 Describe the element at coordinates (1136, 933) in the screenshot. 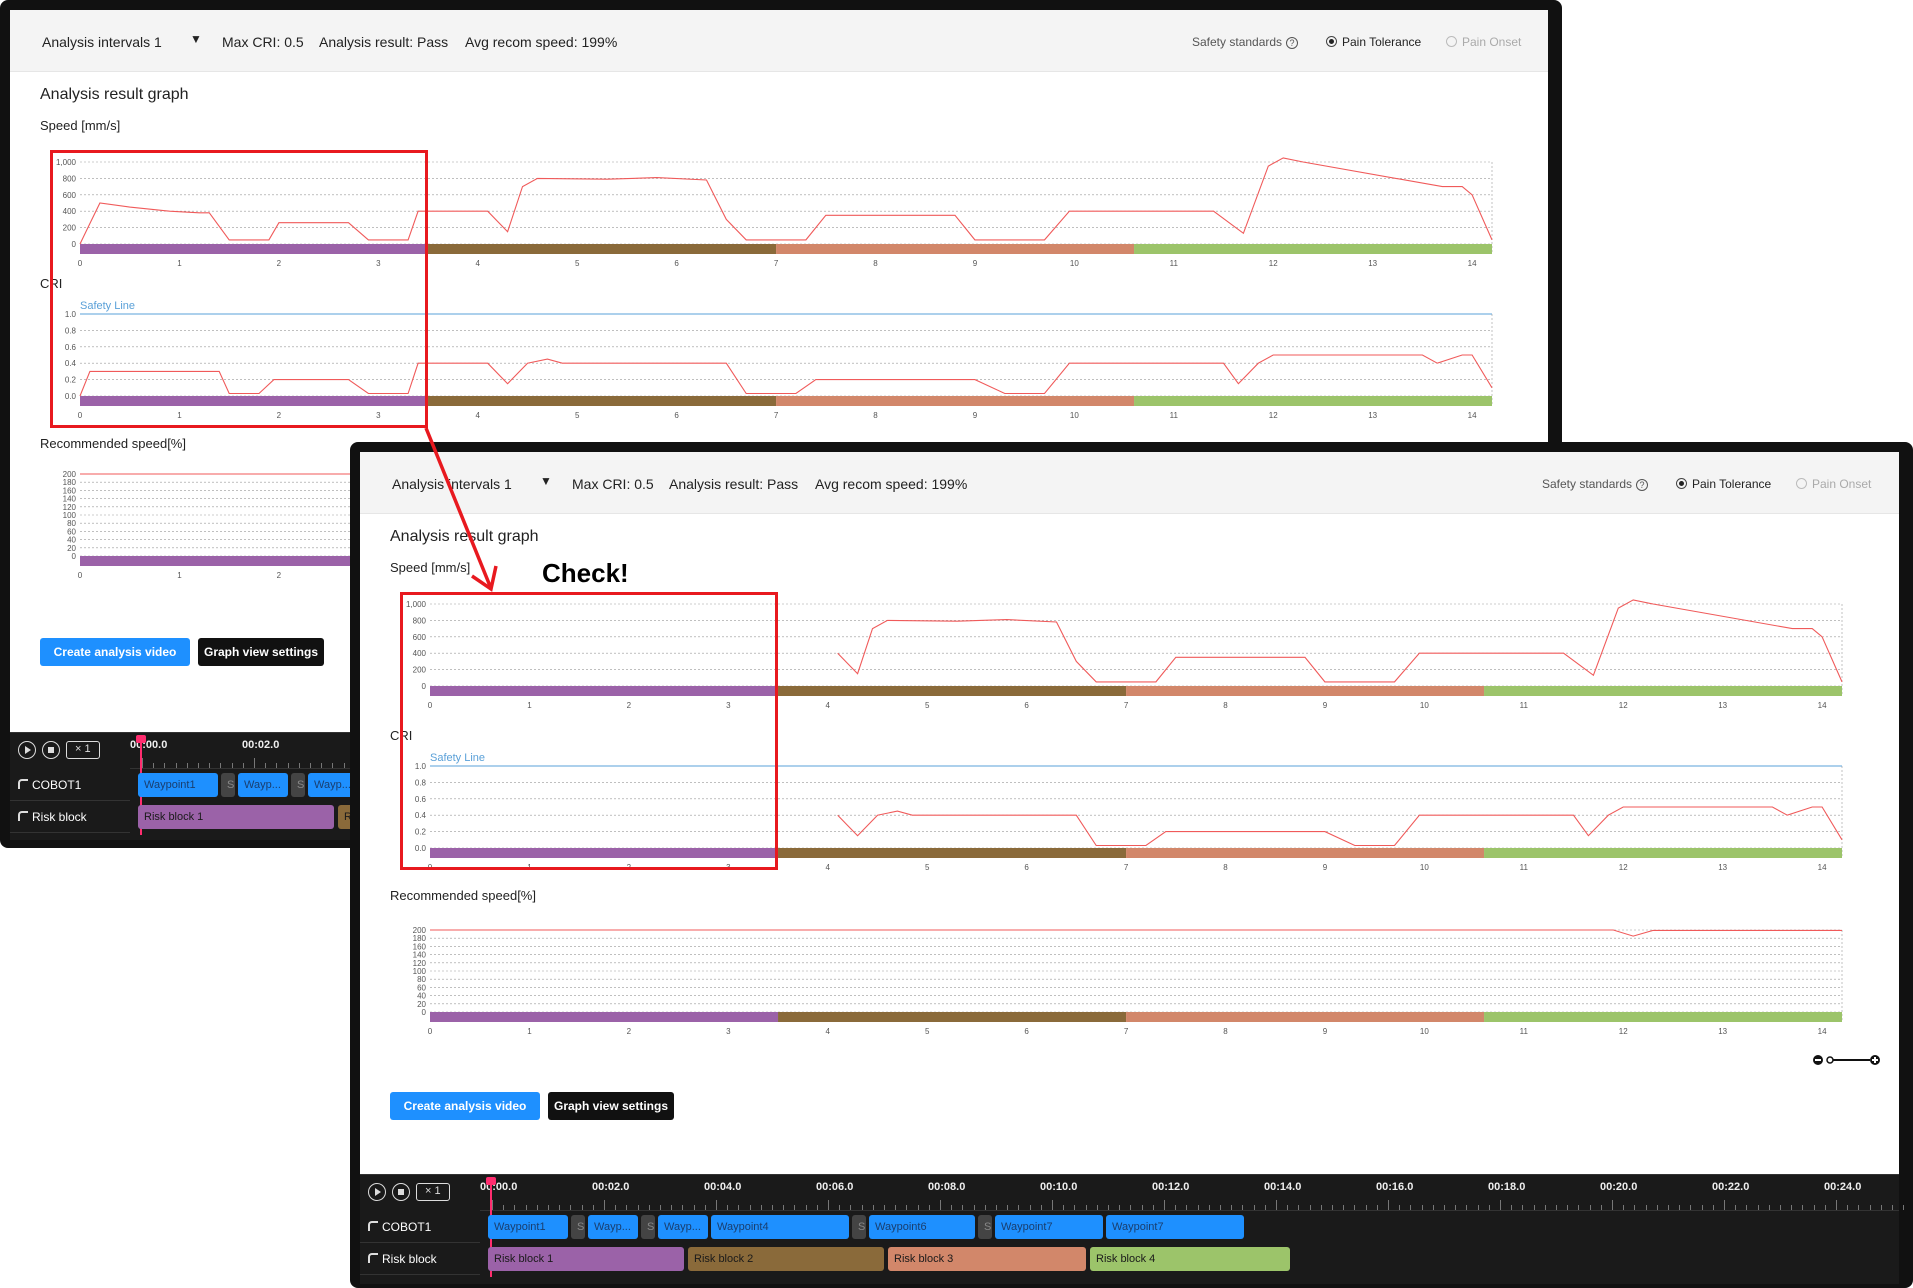

I see `series-line` at that location.